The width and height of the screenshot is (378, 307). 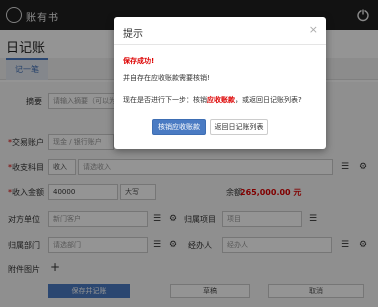 I want to click on dialog-title: 提示, so click(x=133, y=34).